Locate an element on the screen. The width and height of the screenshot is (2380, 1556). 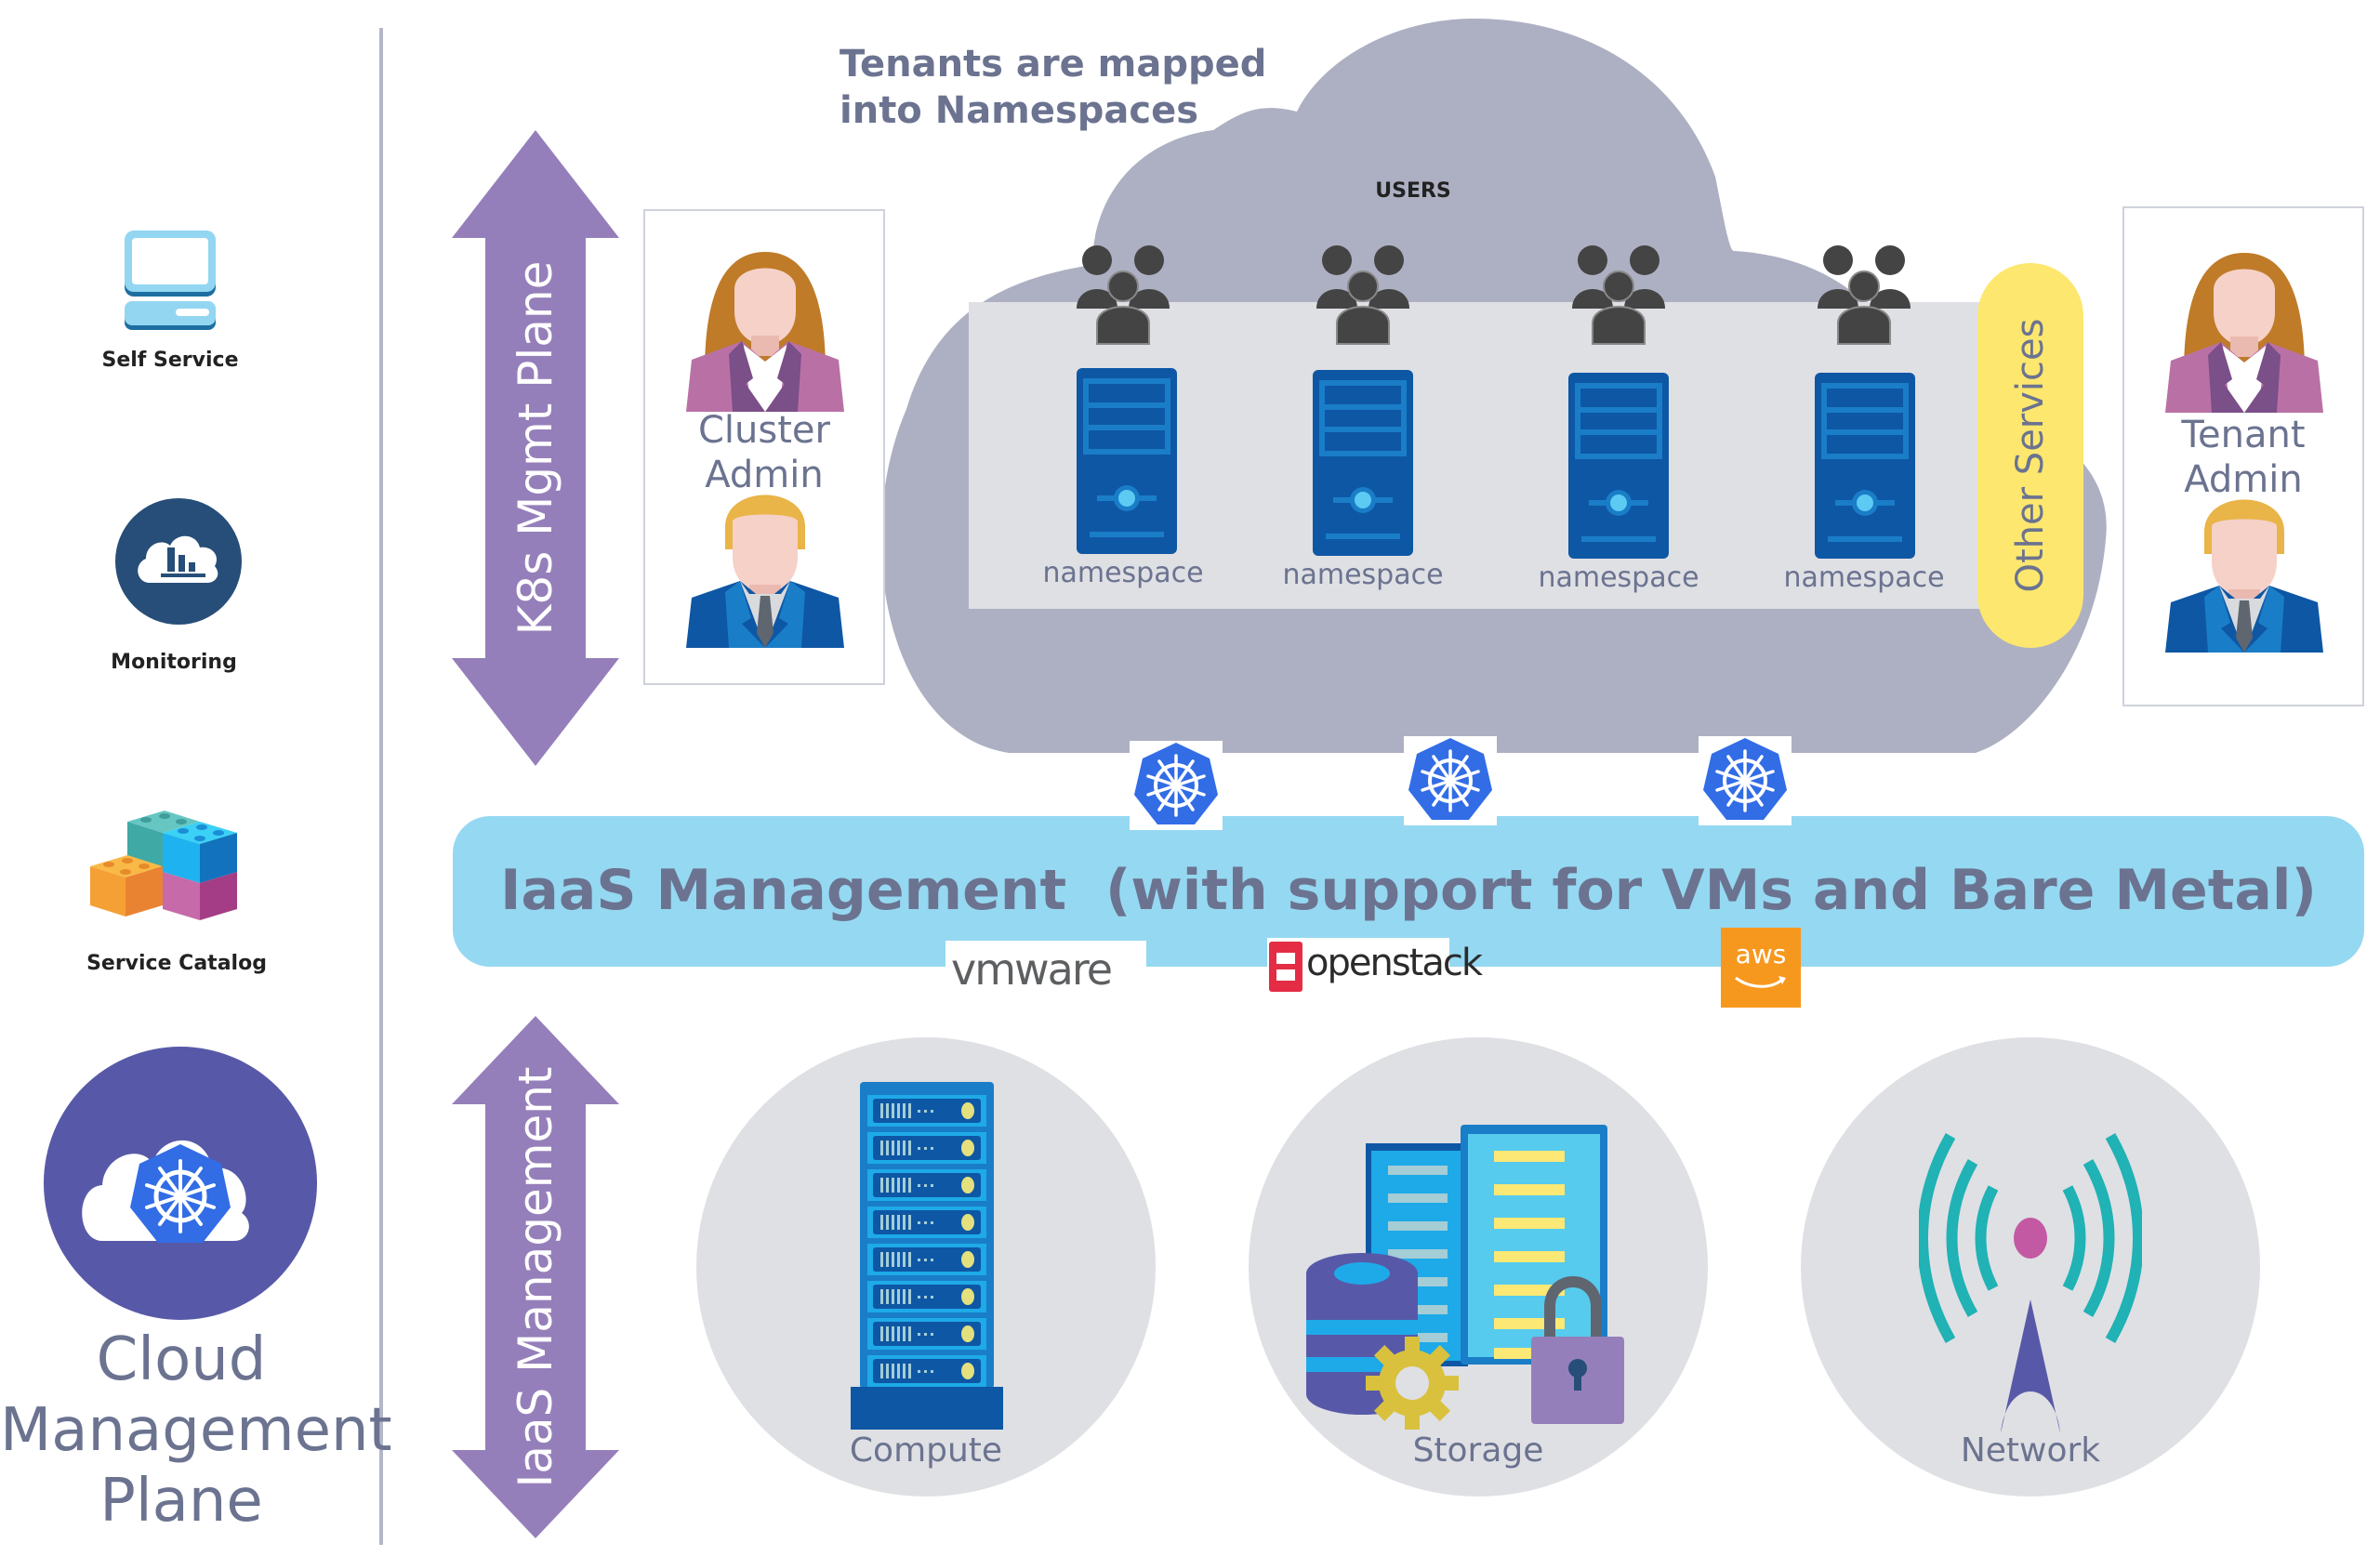
plane-title: Cloud Management Plane is located at coordinates (196, 1430).